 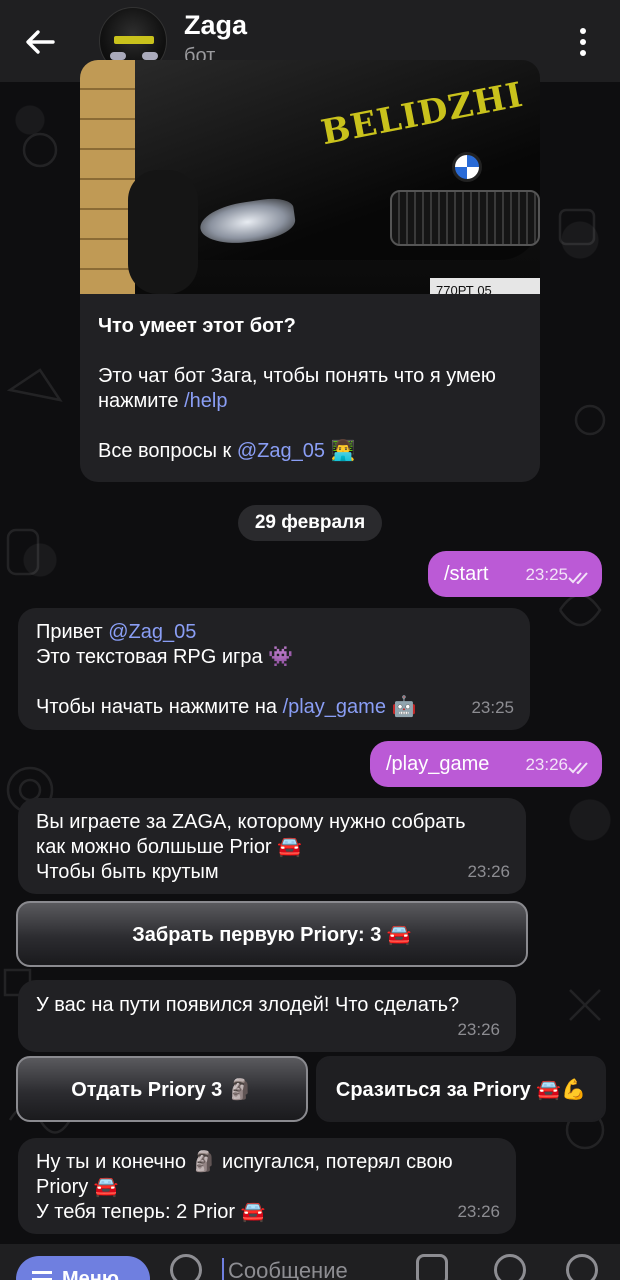 I want to click on fight-for-priory-button: Сразиться за Priory 🚘💪, so click(x=461, y=1089).